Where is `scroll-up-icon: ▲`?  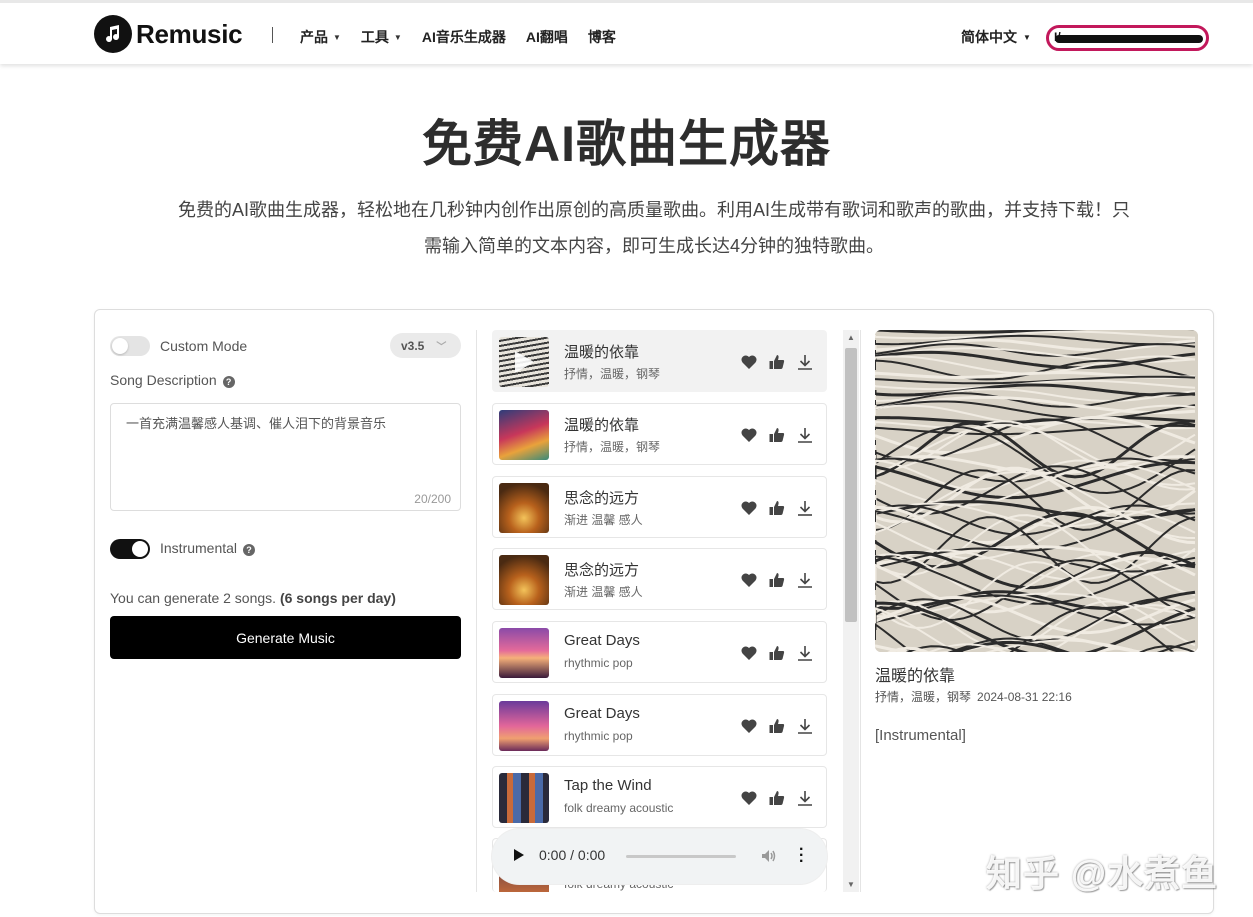 scroll-up-icon: ▲ is located at coordinates (851, 337).